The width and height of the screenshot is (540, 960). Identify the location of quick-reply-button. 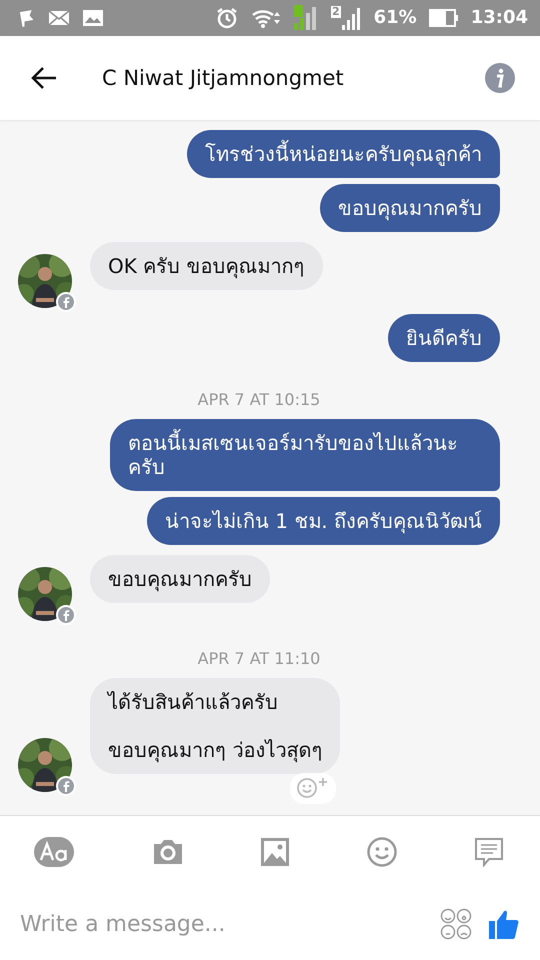
(489, 852).